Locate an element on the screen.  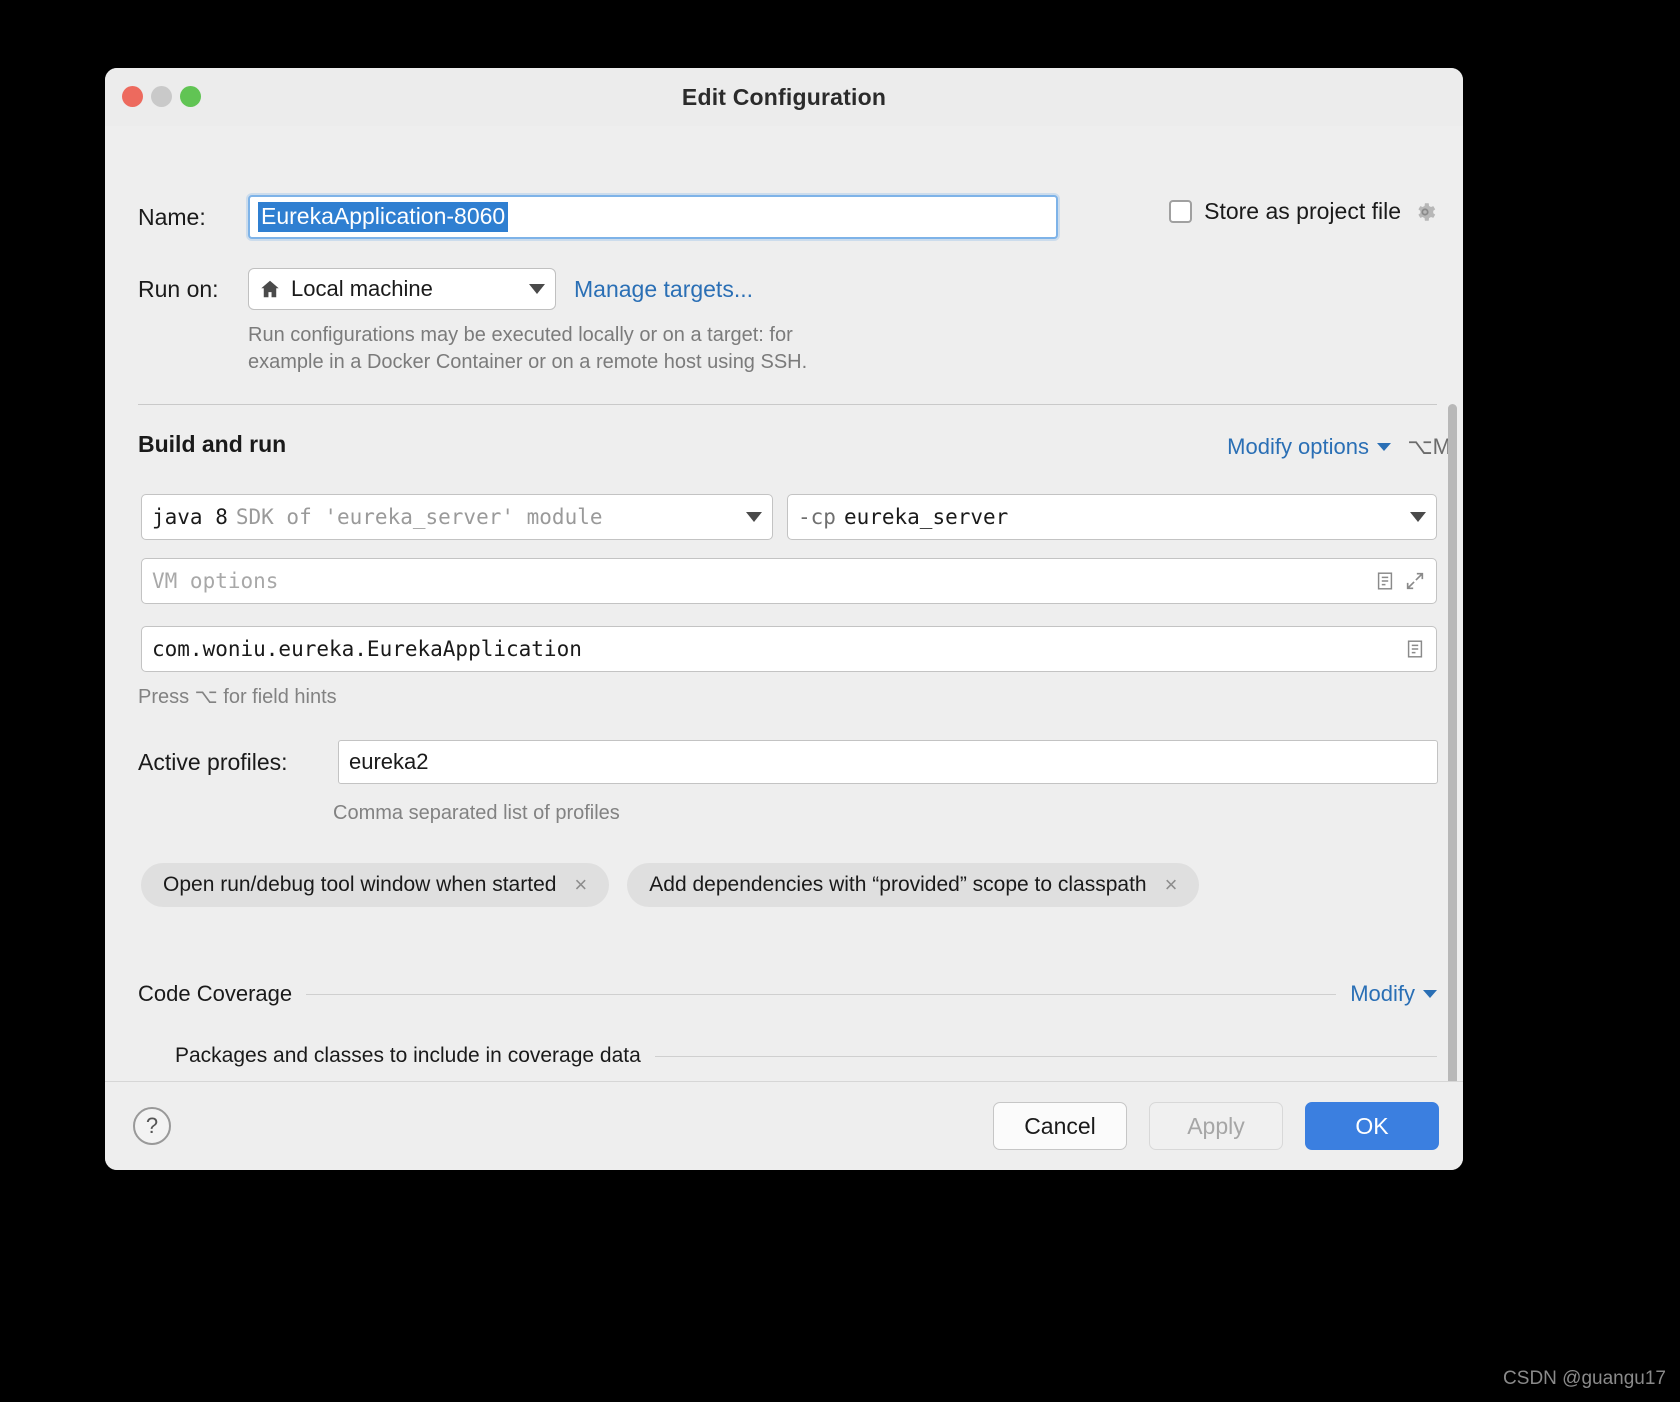
browse-class-icon is located at coordinates (1415, 649).